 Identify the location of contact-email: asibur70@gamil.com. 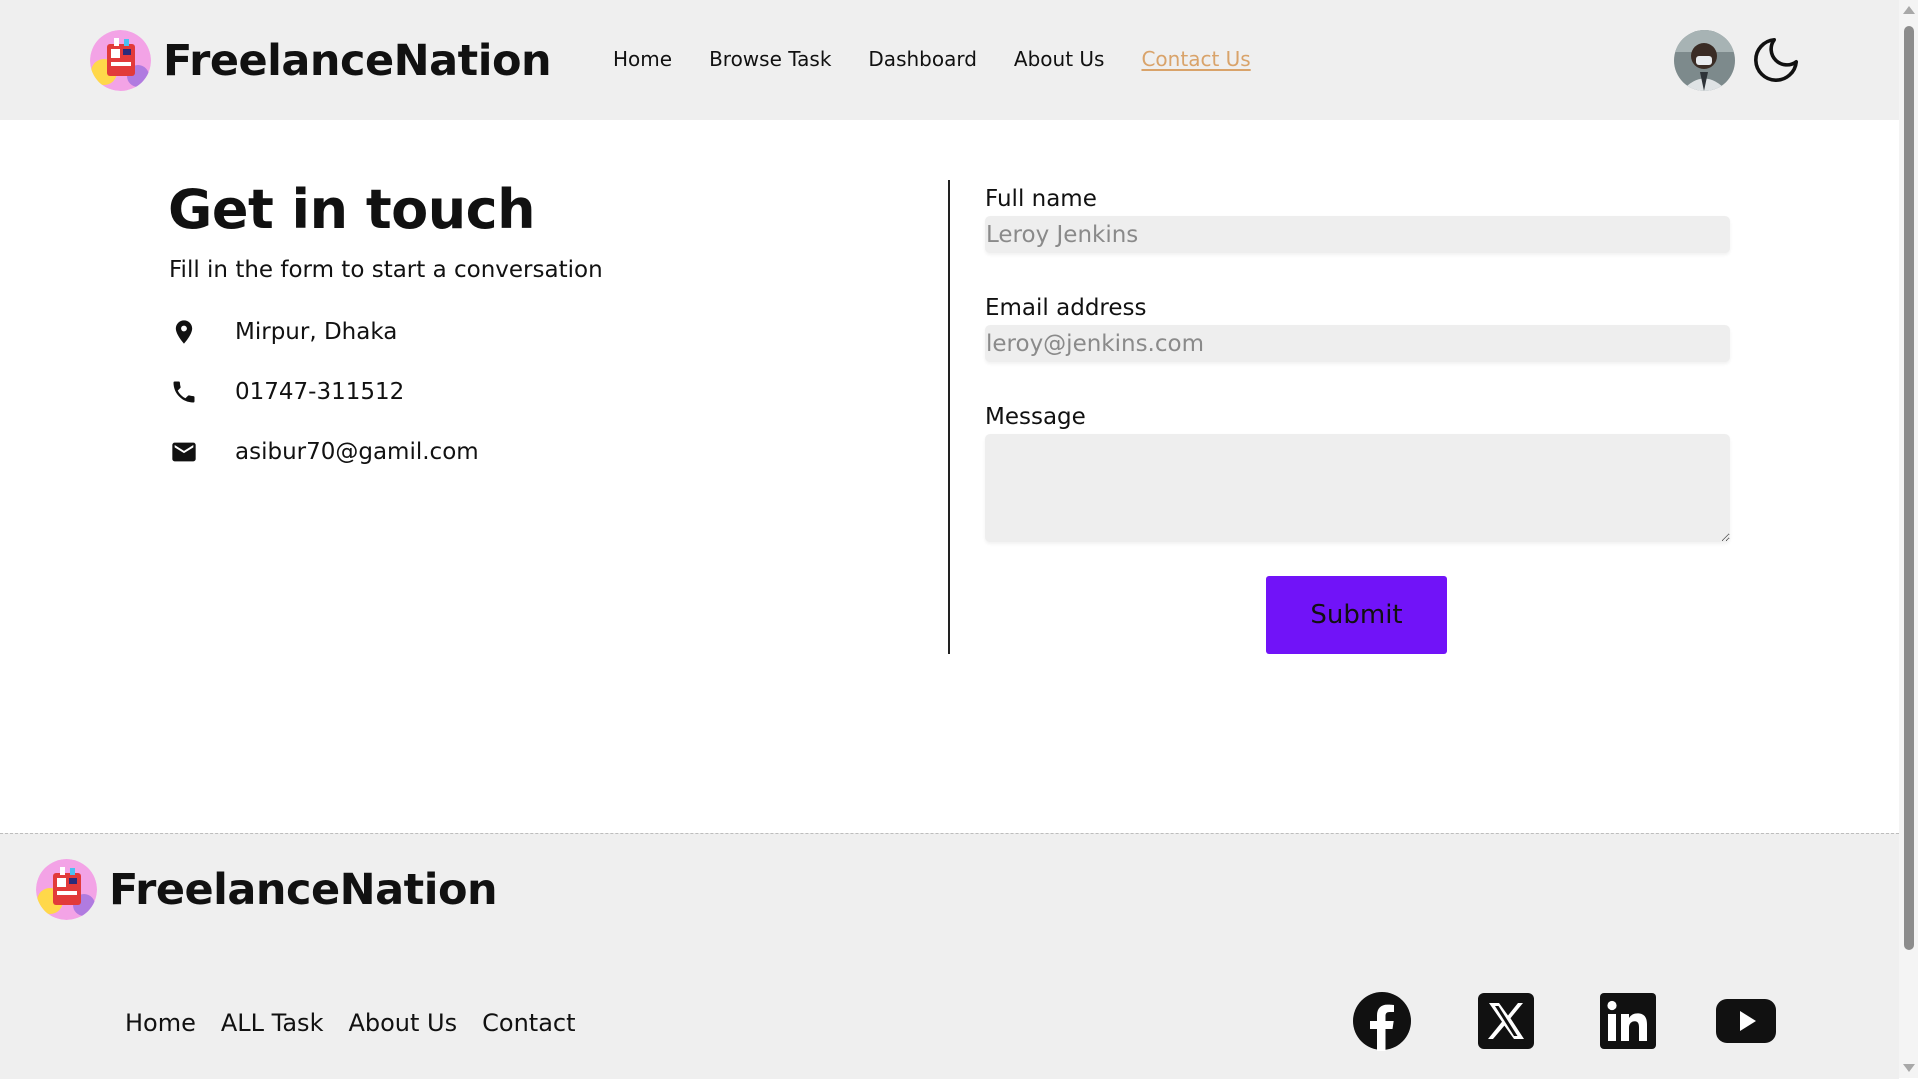
(324, 452).